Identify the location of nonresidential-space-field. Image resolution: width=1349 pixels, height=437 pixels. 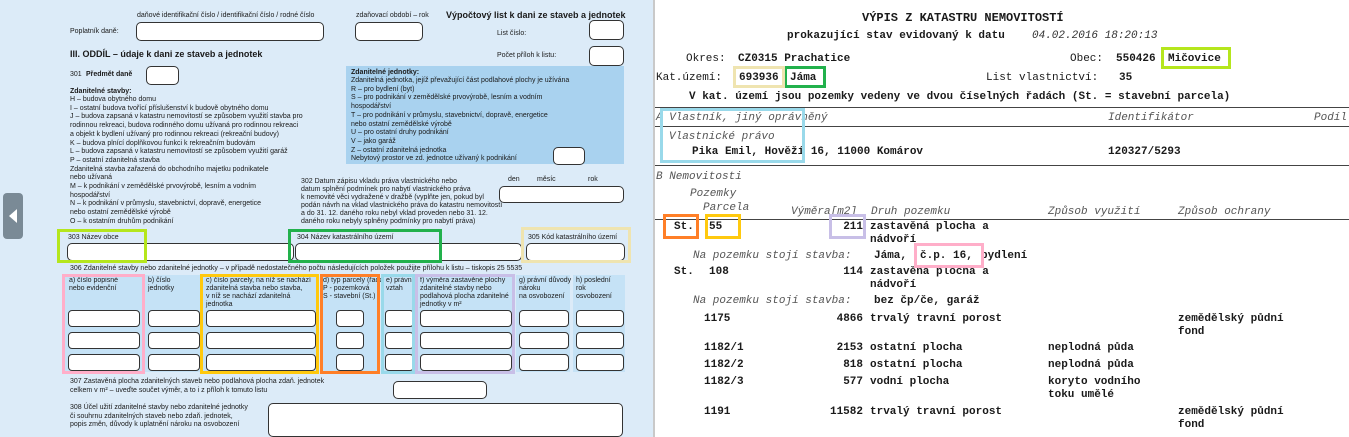
(569, 156).